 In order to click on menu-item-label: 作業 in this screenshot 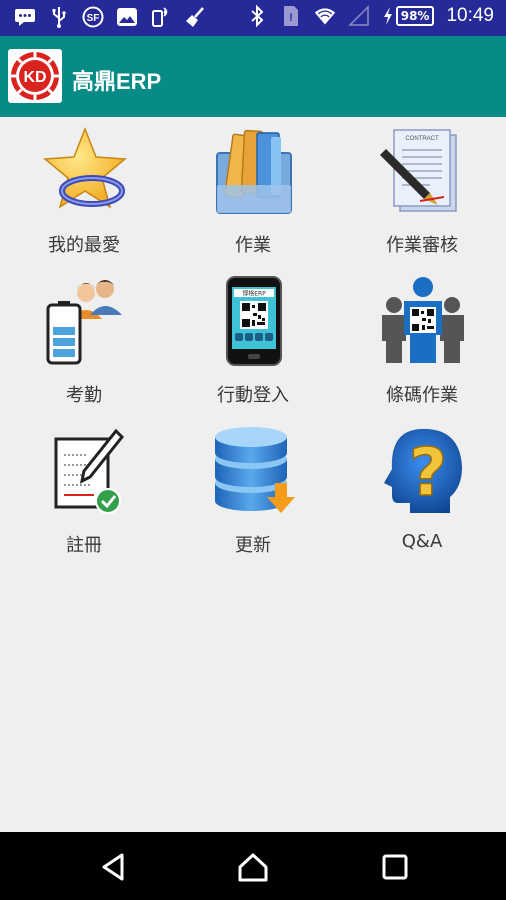, I will do `click(253, 245)`.